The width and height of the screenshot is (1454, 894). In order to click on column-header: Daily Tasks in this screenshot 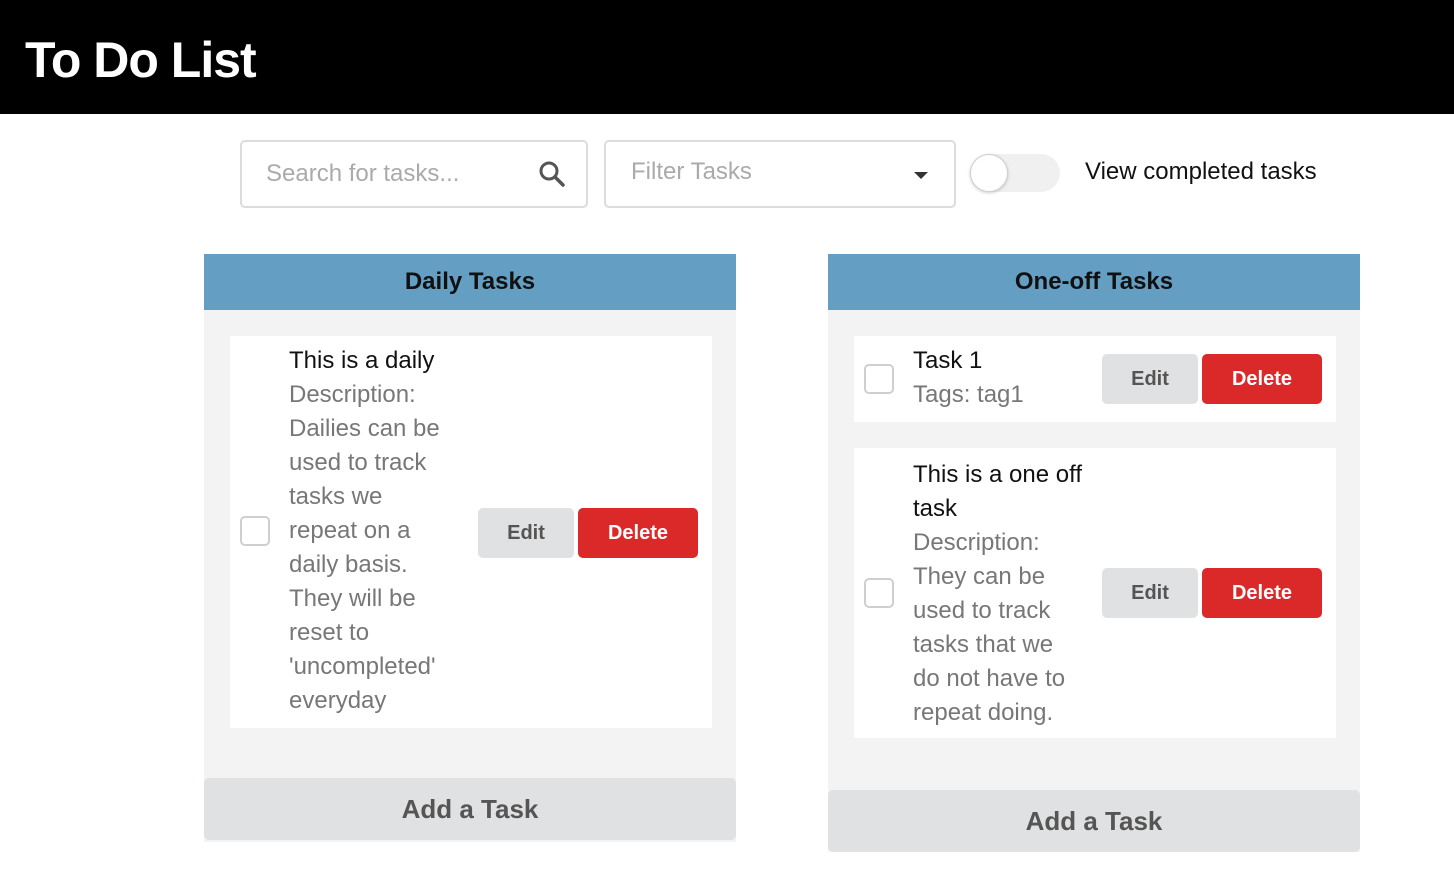, I will do `click(470, 282)`.